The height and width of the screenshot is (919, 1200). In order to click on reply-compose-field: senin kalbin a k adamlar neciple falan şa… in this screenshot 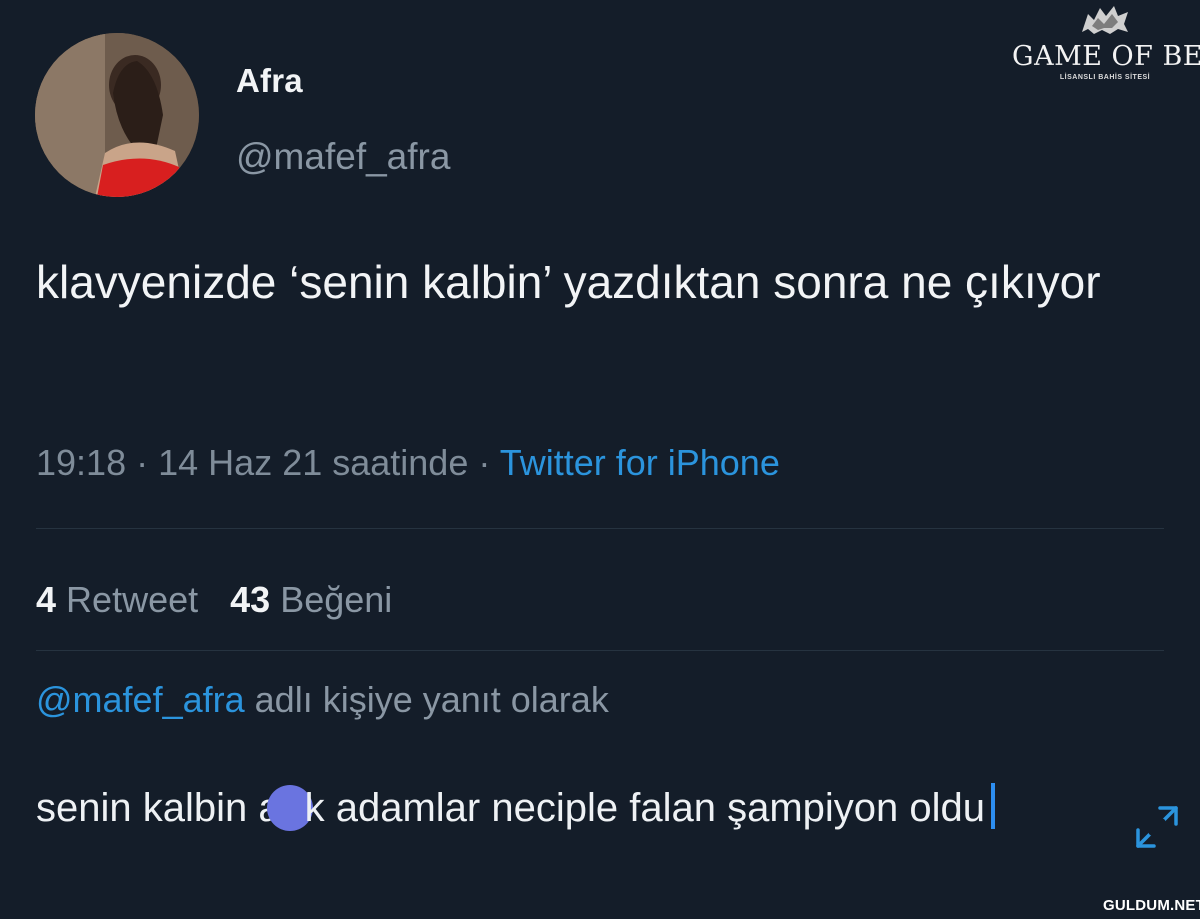, I will do `click(566, 808)`.